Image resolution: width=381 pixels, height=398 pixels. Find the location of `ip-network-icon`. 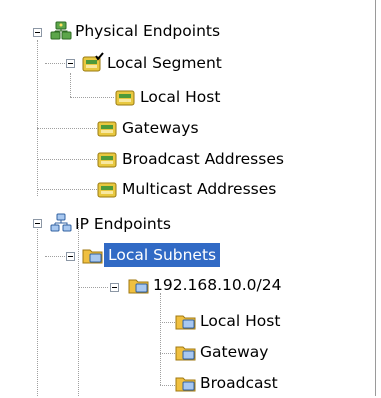

ip-network-icon is located at coordinates (61, 223).